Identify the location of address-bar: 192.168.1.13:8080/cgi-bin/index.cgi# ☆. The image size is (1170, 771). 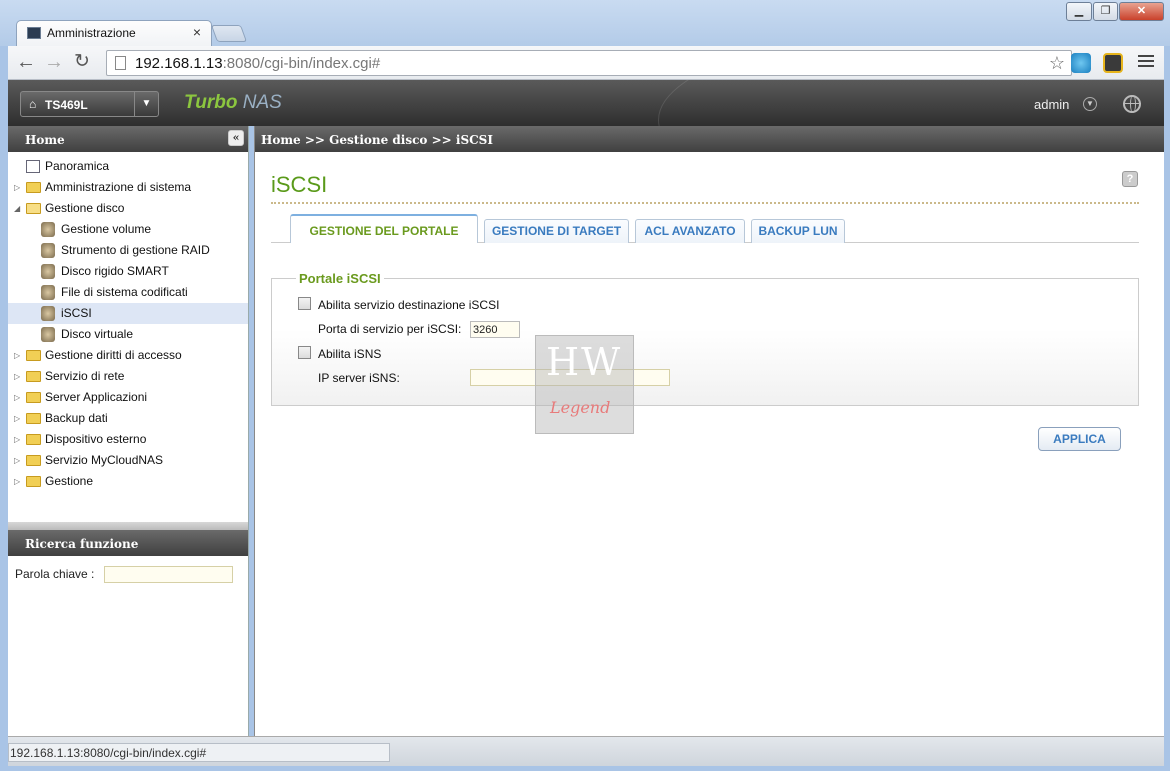
(589, 63).